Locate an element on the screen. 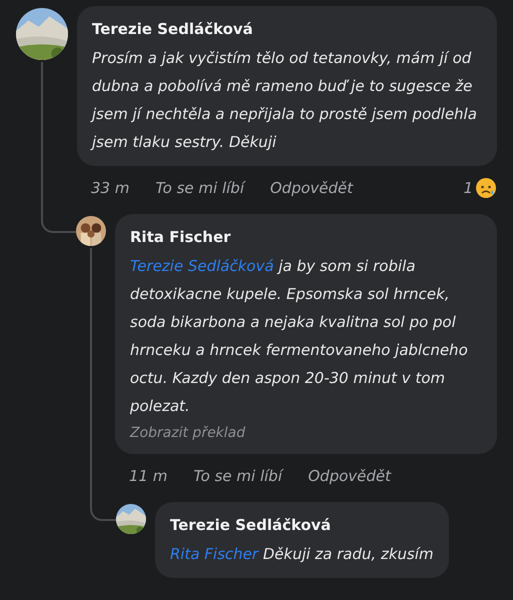 This screenshot has height=600, width=513. sad-face-icon is located at coordinates (486, 188).